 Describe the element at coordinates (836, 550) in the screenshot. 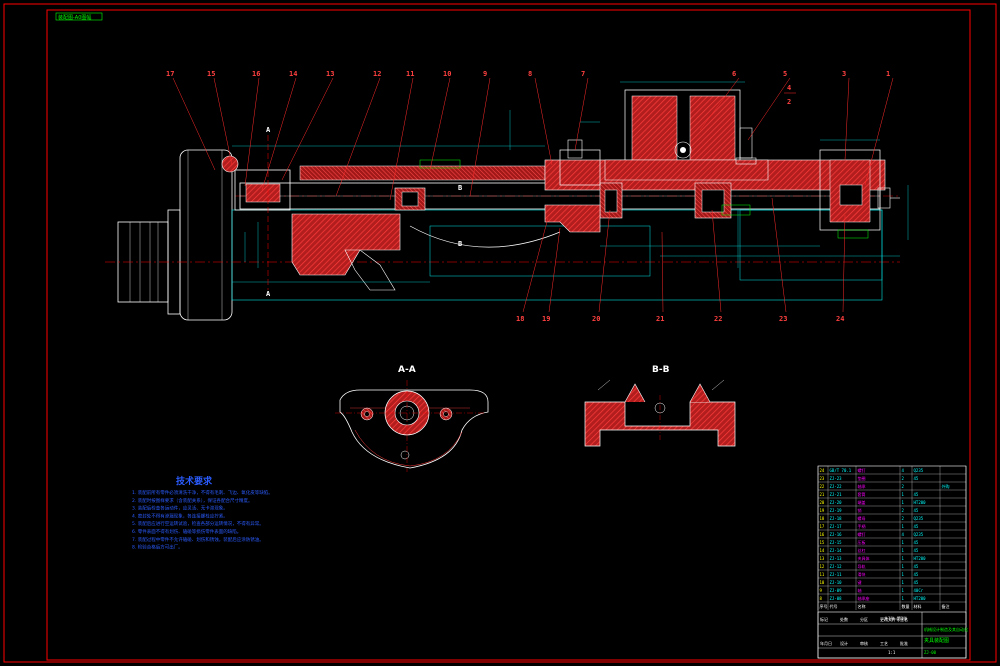

I see `parts-list-cell: ZJ-14` at that location.